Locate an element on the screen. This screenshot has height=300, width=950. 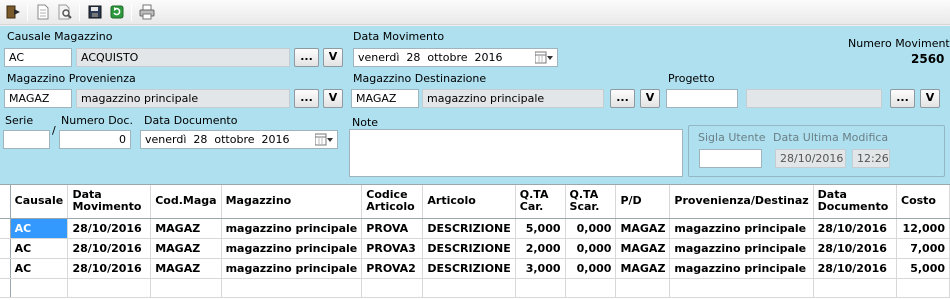
new-document-icon is located at coordinates (43, 12).